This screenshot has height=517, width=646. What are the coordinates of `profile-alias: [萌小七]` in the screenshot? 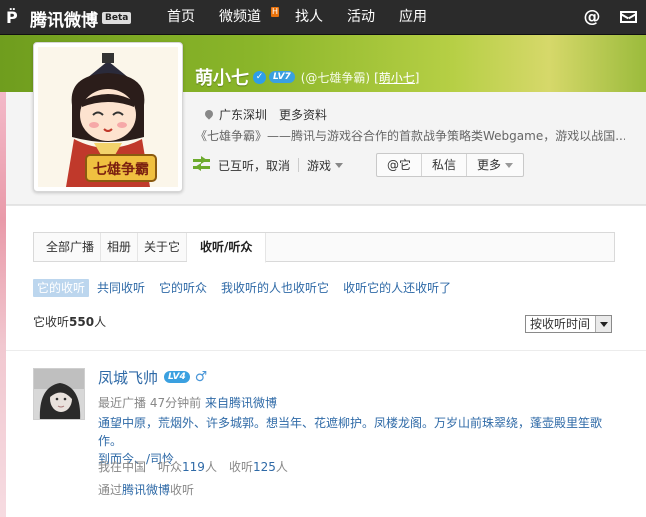 It's located at (397, 77).